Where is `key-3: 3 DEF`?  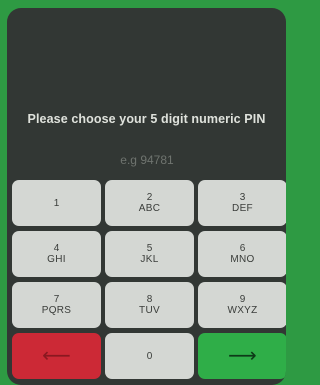 key-3: 3 DEF is located at coordinates (242, 203).